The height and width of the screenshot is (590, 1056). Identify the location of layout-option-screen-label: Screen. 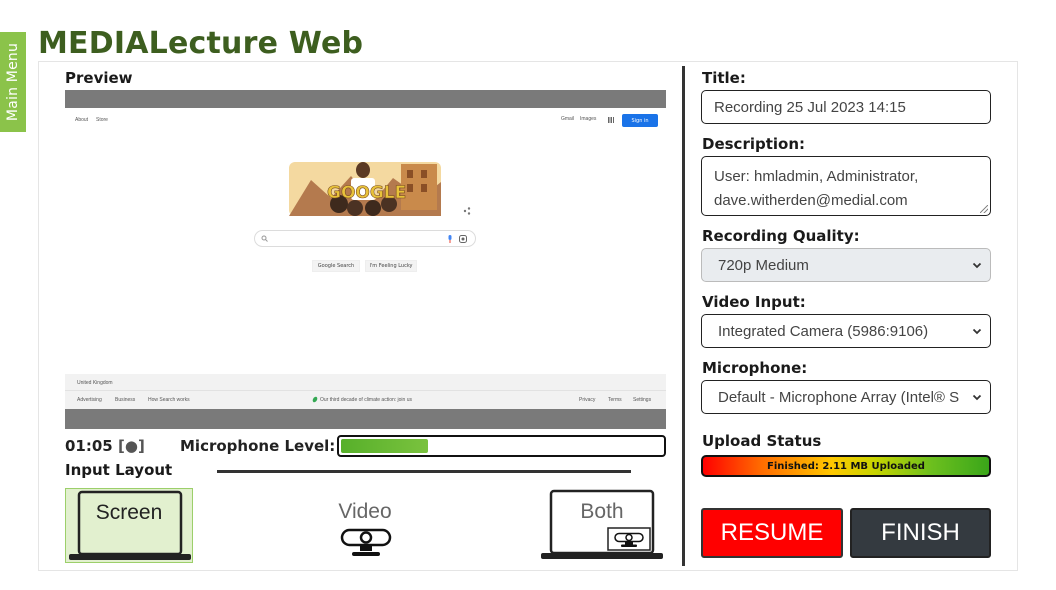
(129, 512).